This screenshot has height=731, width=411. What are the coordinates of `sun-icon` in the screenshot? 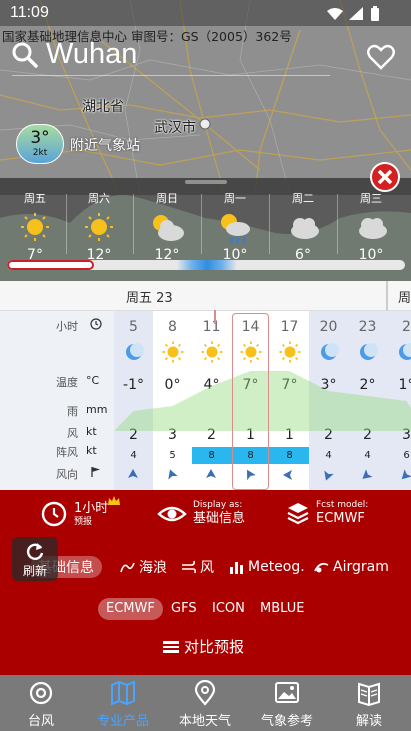 It's located at (35, 227).